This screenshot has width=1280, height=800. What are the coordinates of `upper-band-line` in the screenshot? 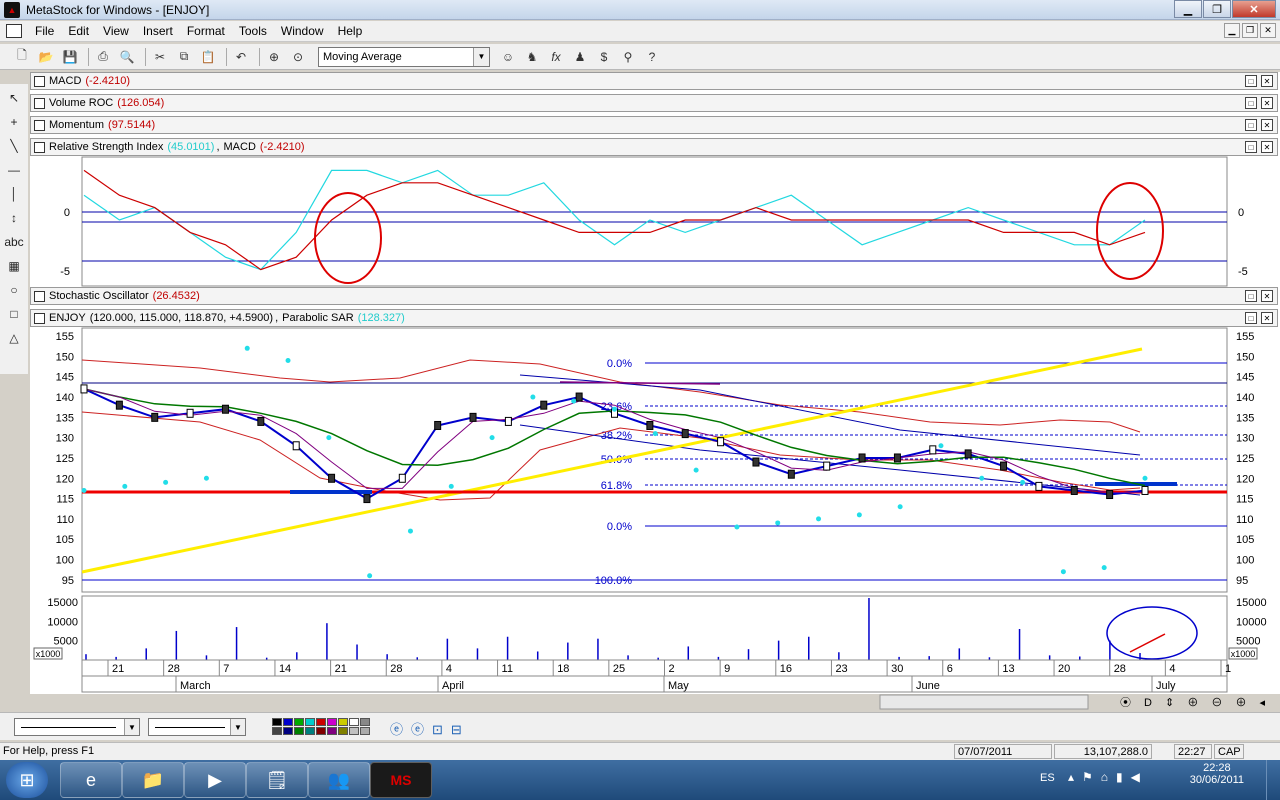 It's located at (611, 396).